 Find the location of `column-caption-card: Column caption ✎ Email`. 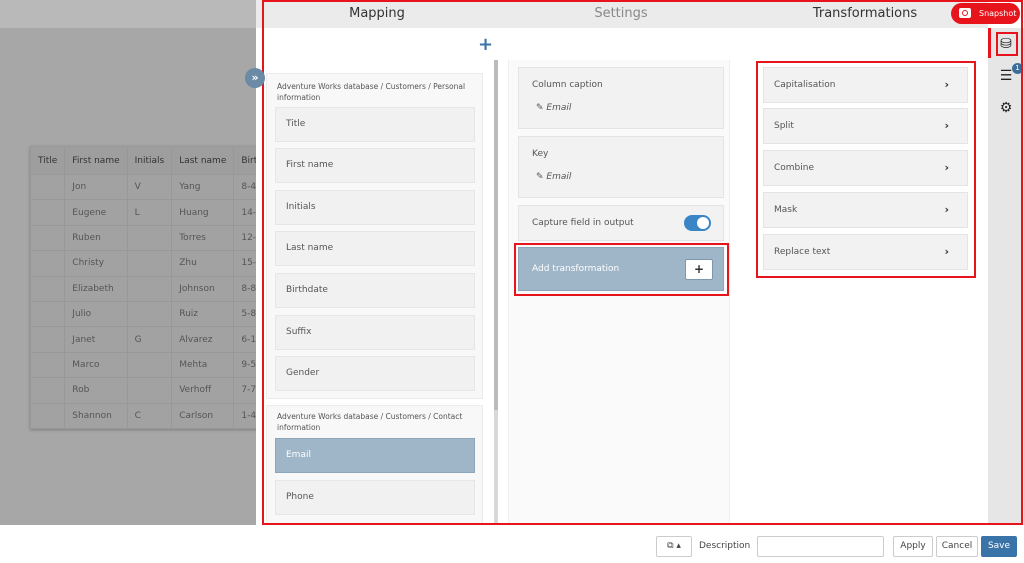

column-caption-card: Column caption ✎ Email is located at coordinates (621, 98).